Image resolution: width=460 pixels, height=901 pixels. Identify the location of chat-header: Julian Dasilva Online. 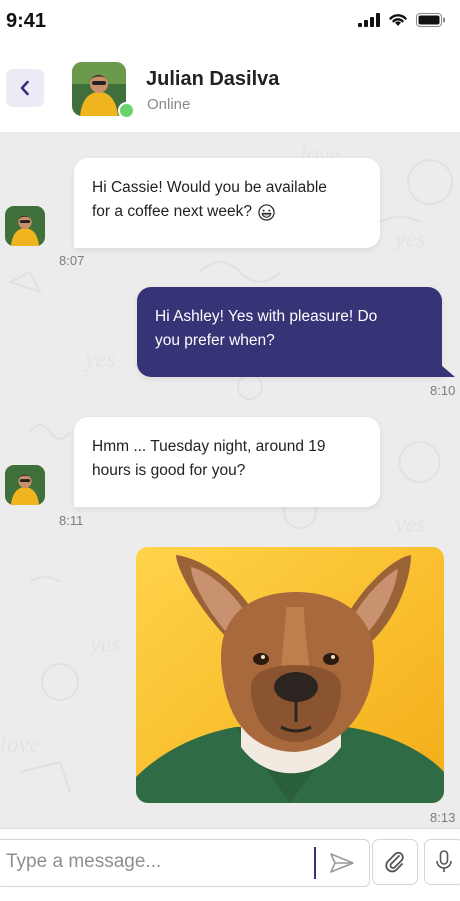
(230, 88).